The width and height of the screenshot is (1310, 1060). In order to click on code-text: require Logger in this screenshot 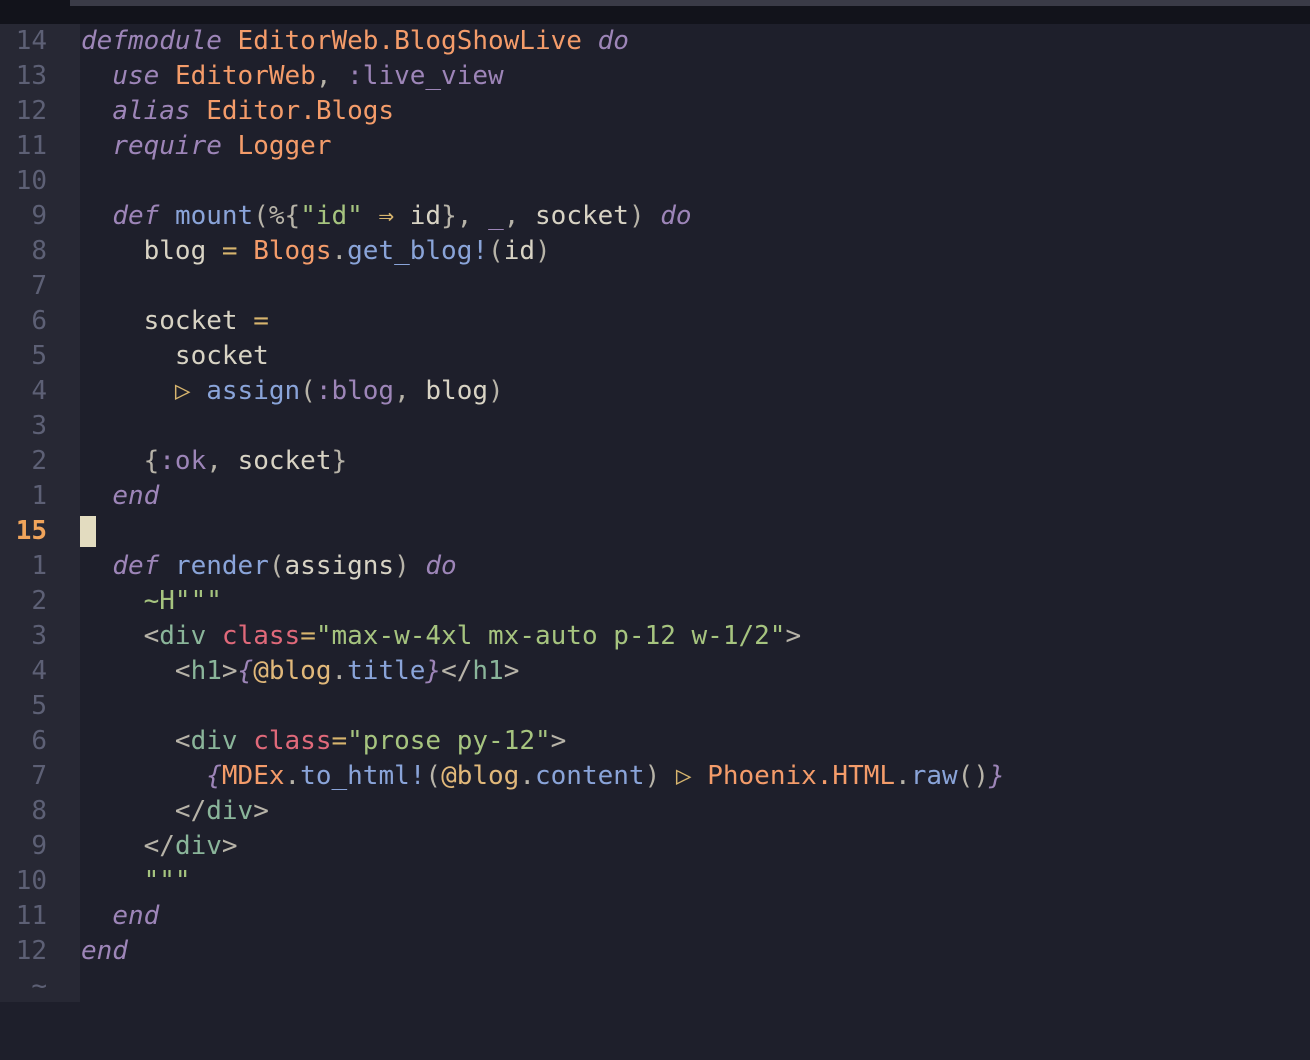, I will do `click(206, 146)`.